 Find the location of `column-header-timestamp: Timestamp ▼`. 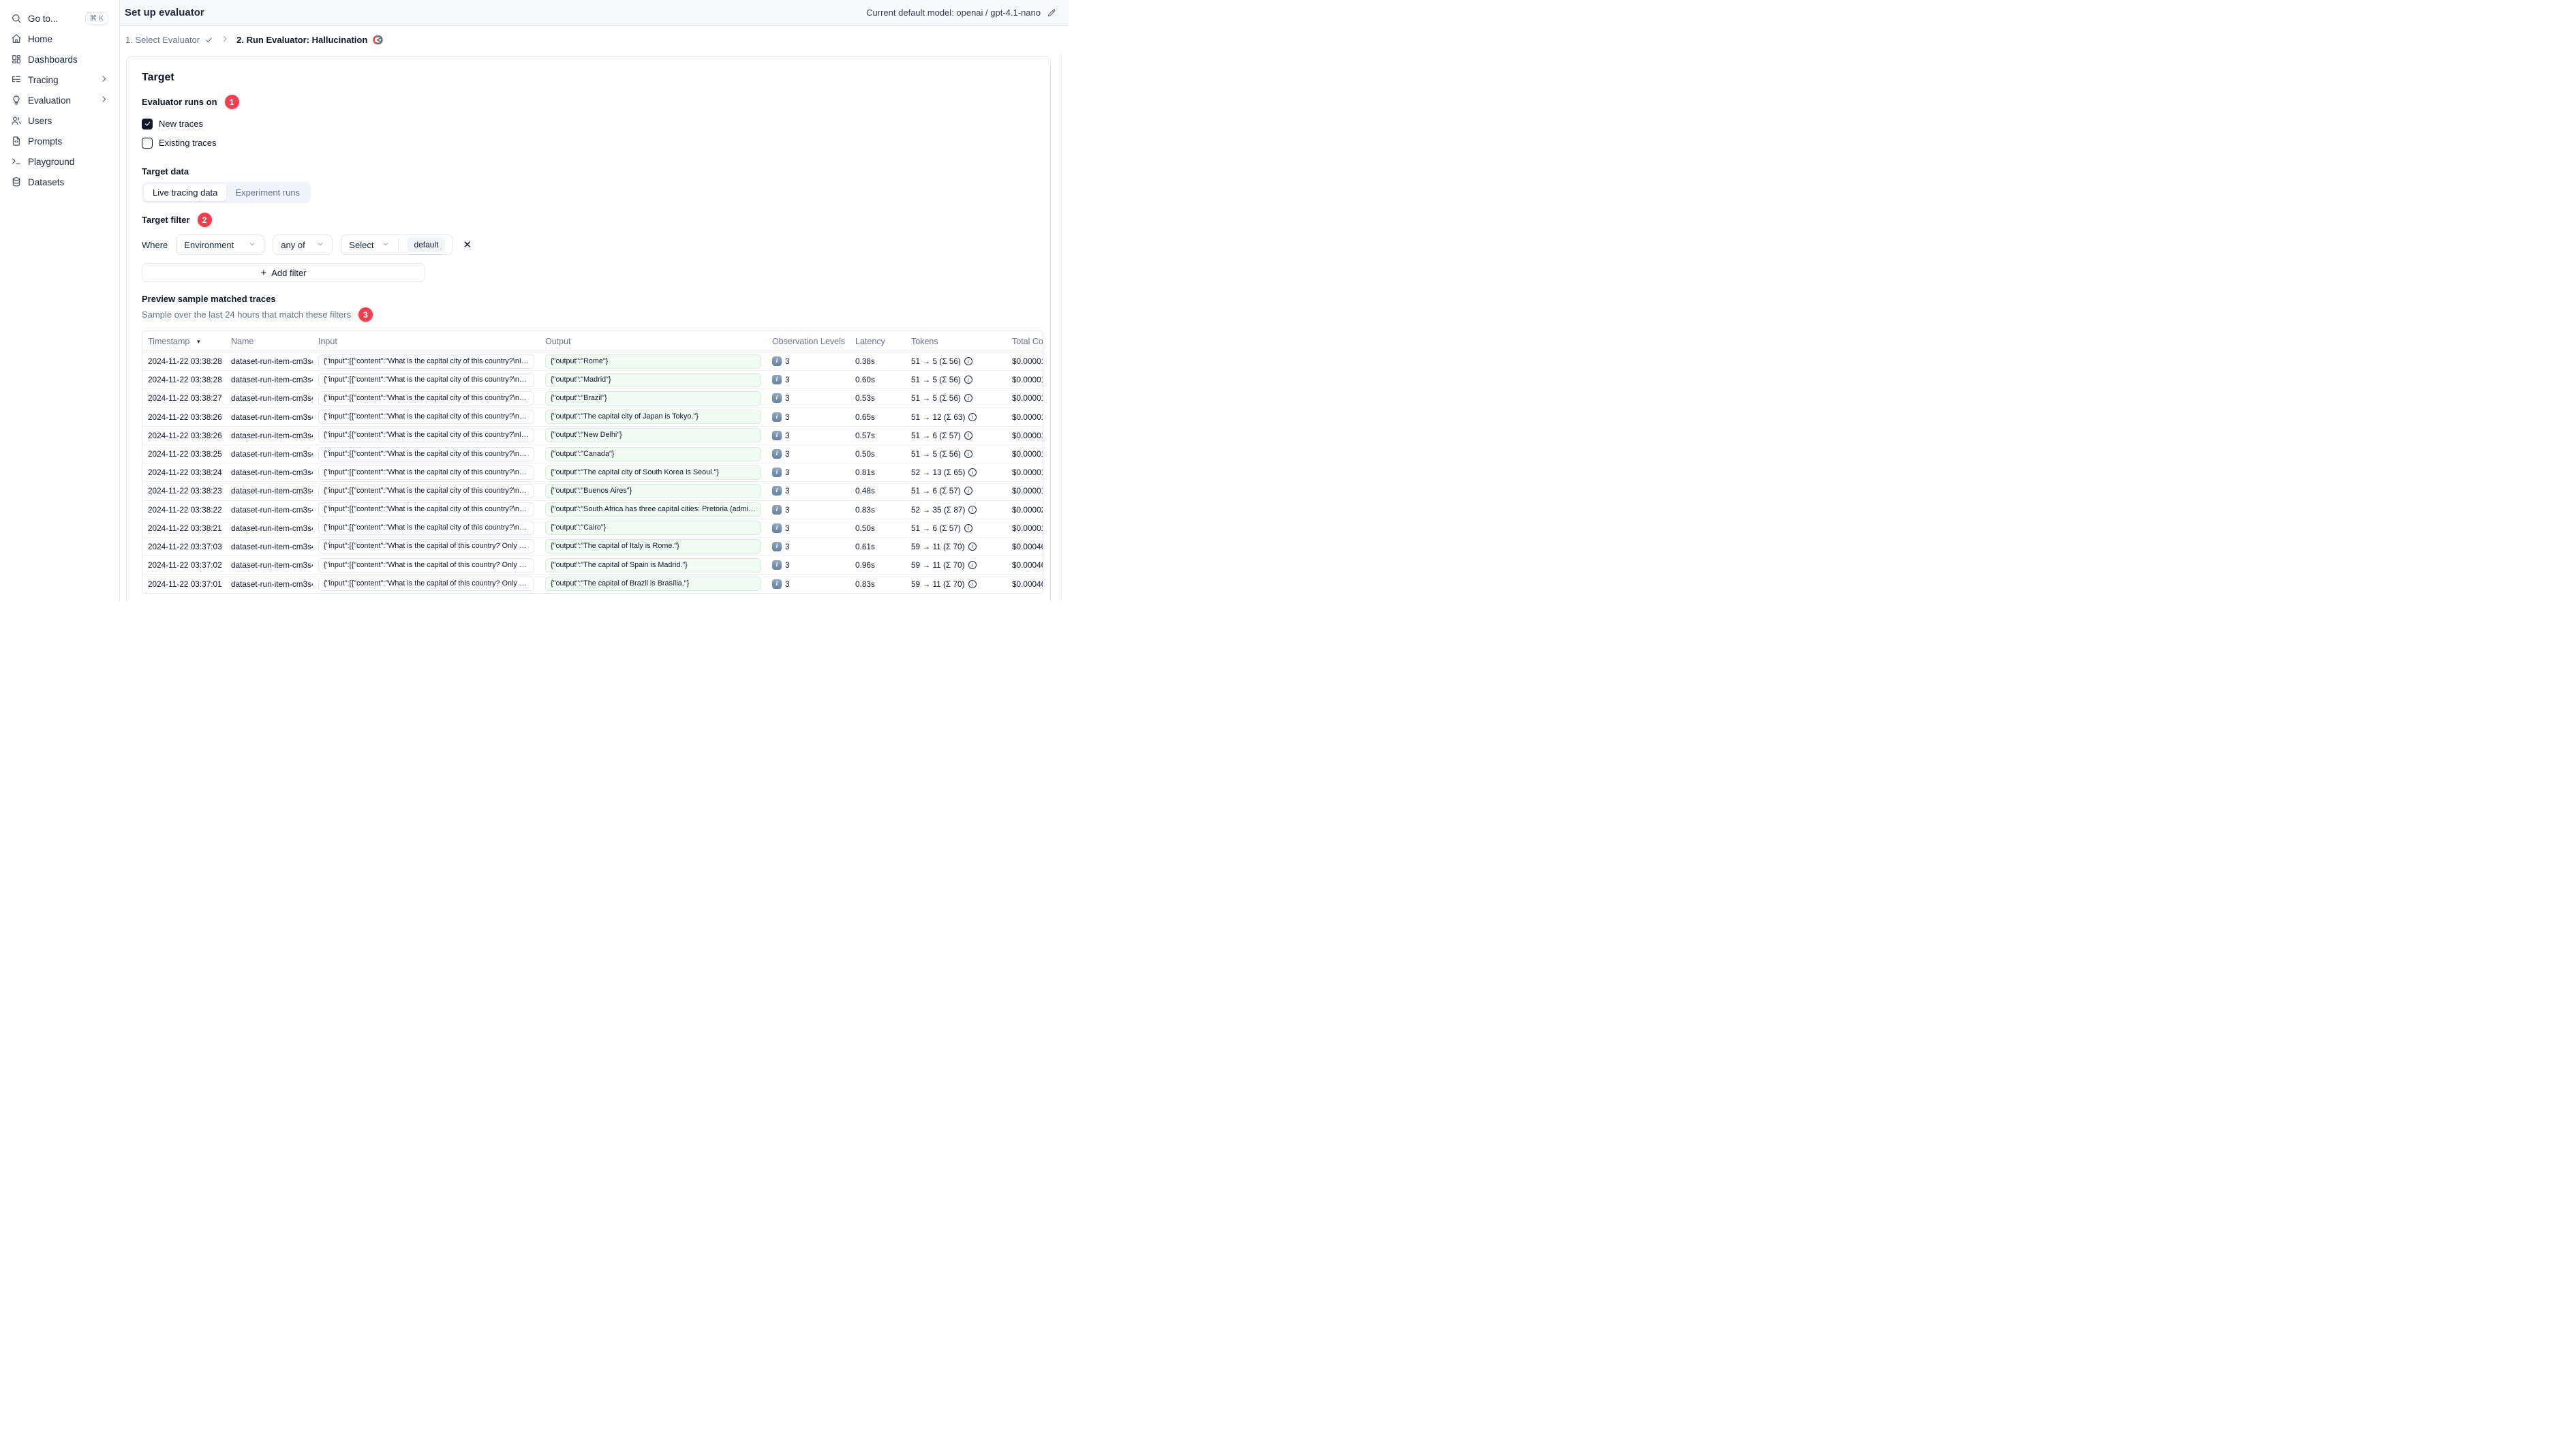

column-header-timestamp: Timestamp ▼ is located at coordinates (184, 341).